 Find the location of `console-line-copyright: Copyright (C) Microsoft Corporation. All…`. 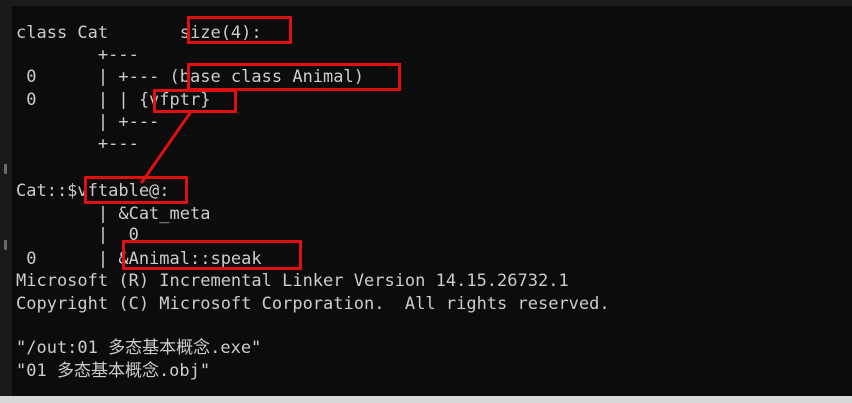

console-line-copyright: Copyright (C) Microsoft Corporation. All… is located at coordinates (313, 304).